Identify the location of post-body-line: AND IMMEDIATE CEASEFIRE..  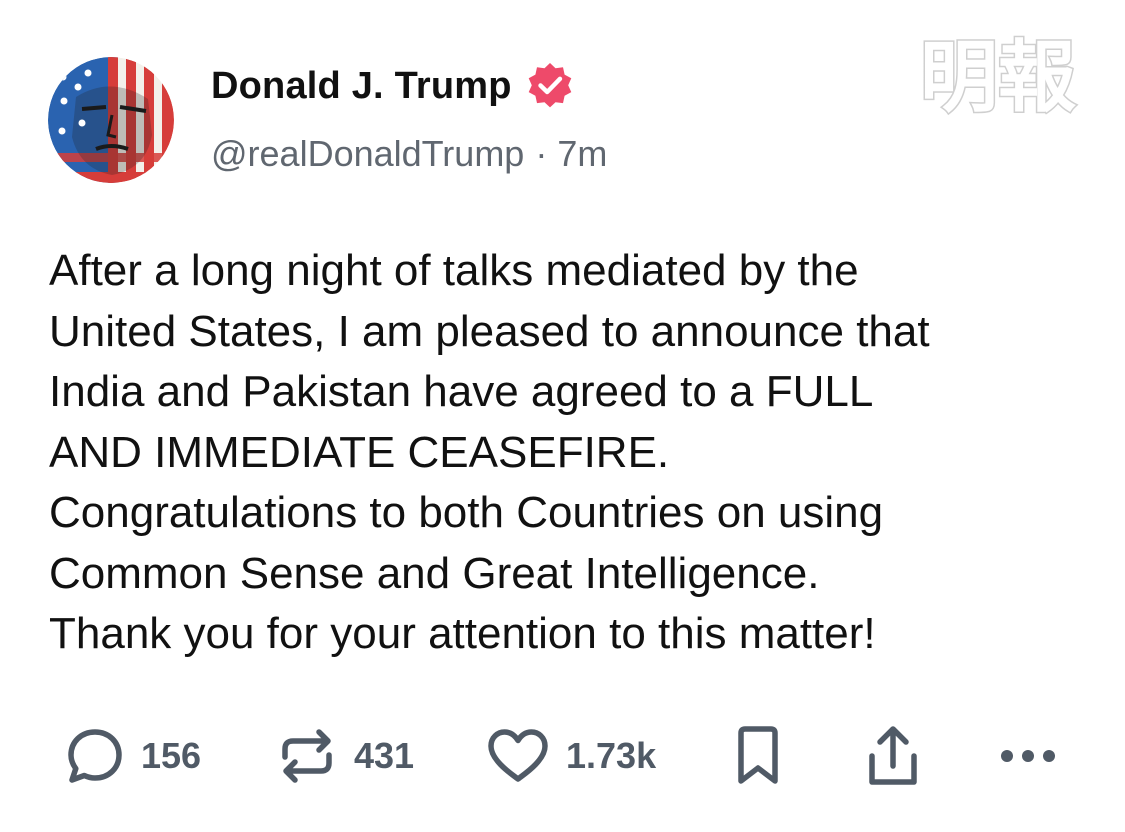
(359, 452).